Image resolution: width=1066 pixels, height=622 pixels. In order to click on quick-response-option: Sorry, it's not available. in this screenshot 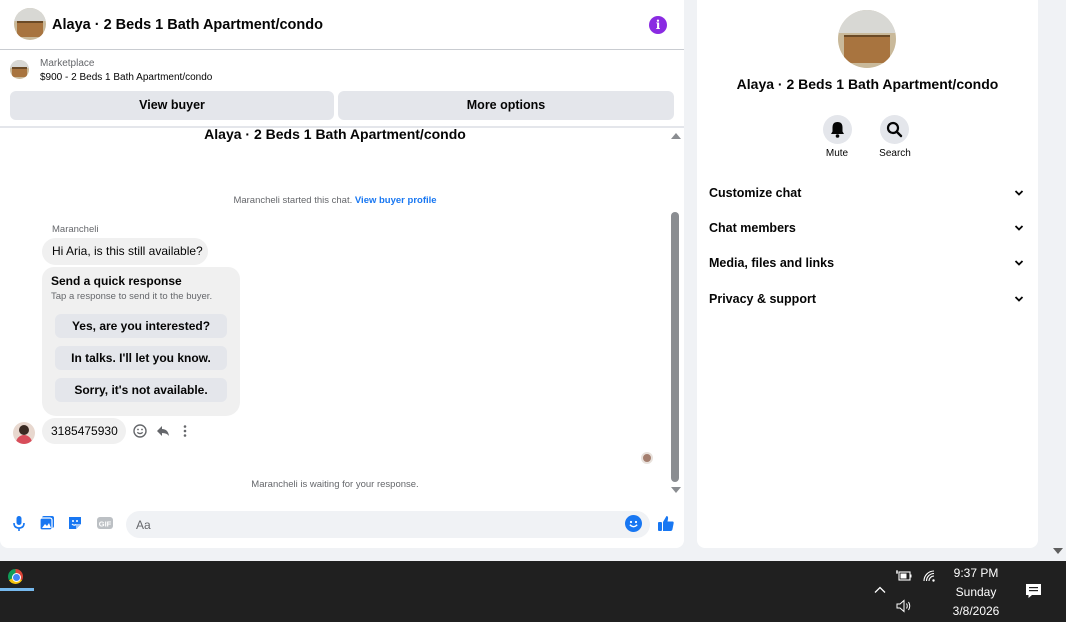, I will do `click(141, 390)`.